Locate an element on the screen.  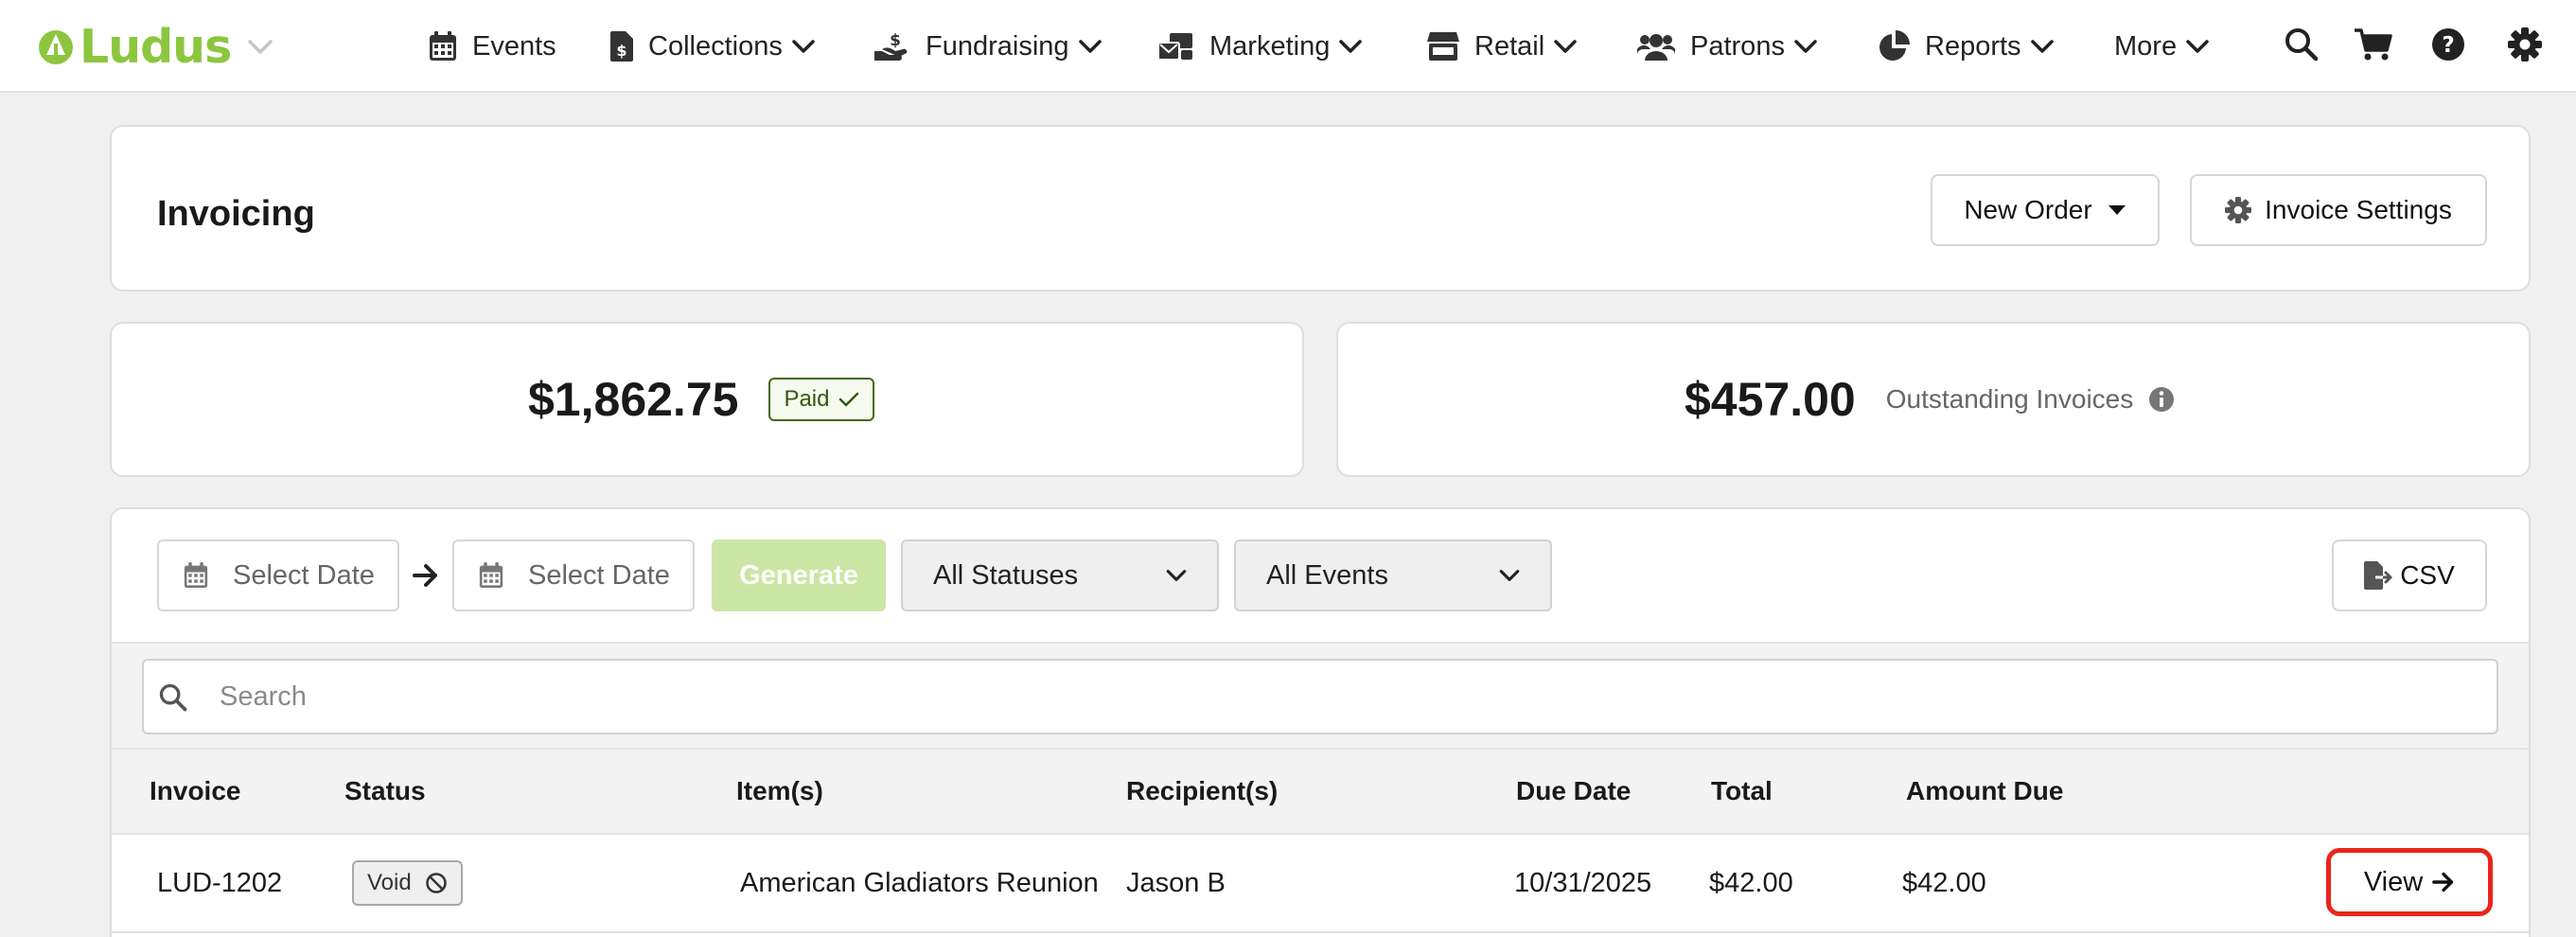
nav-label: Fundraising is located at coordinates (997, 46).